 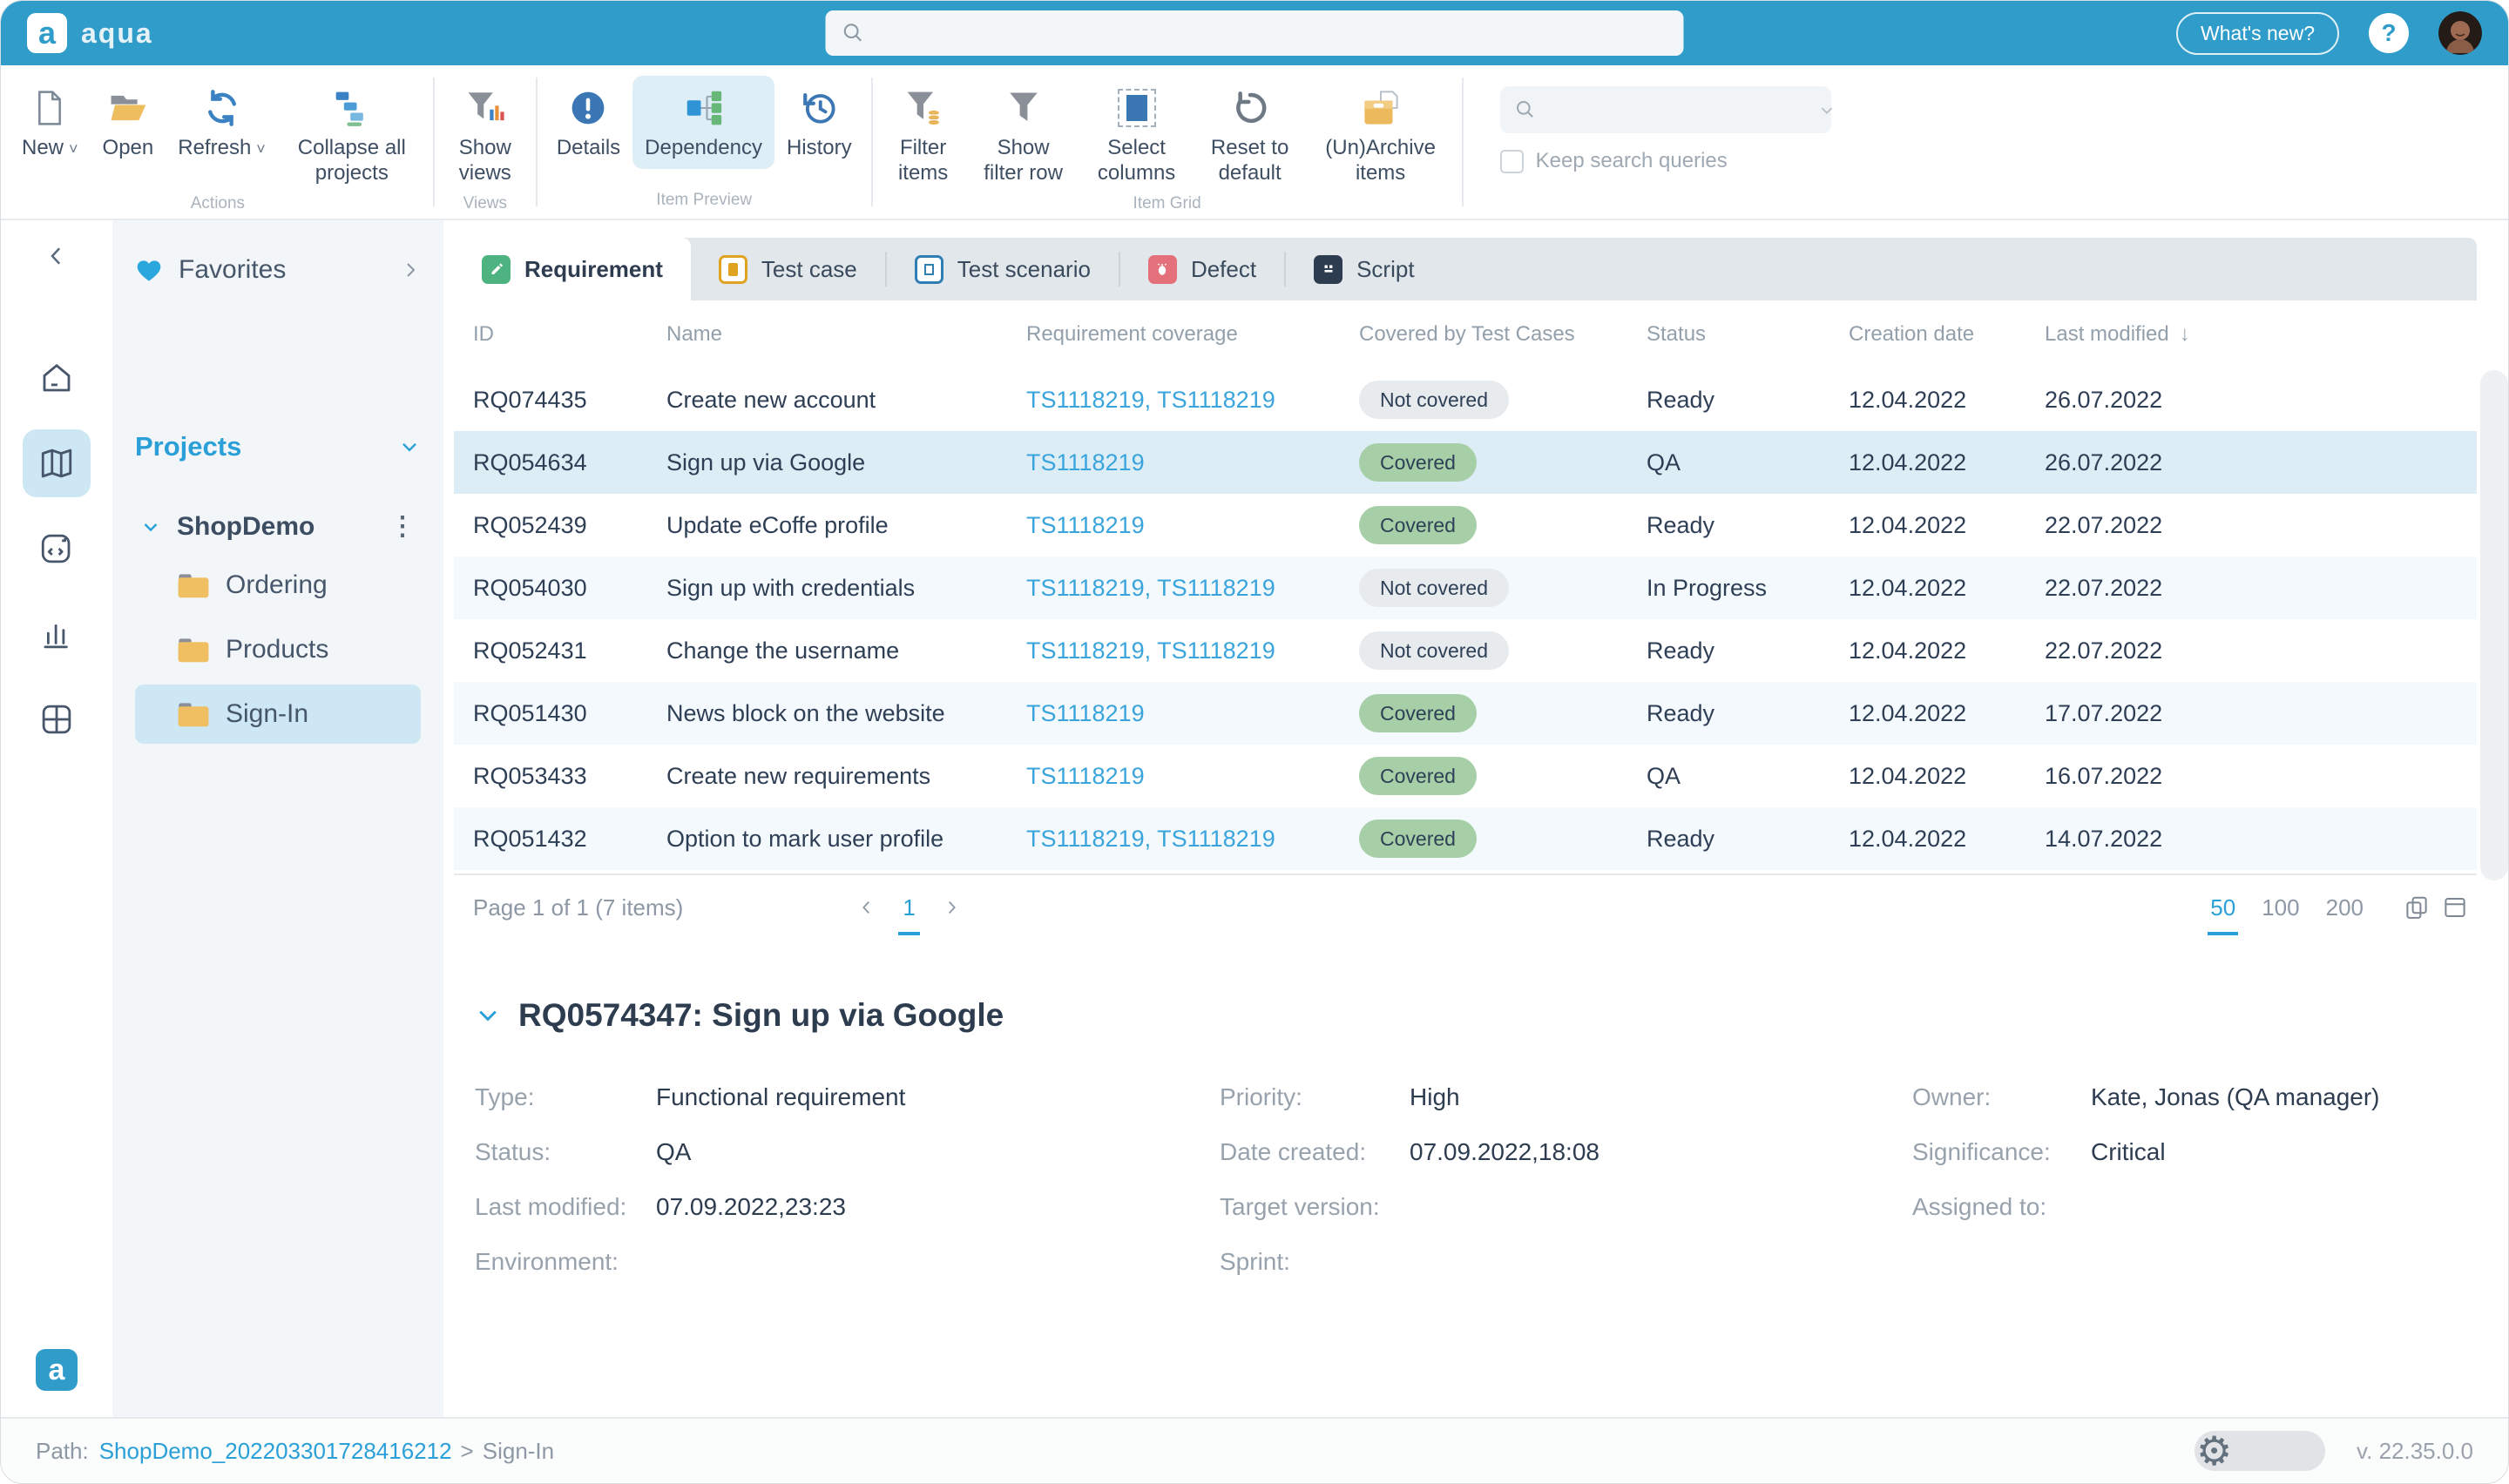 I want to click on nav-dashboards-button, so click(x=57, y=719).